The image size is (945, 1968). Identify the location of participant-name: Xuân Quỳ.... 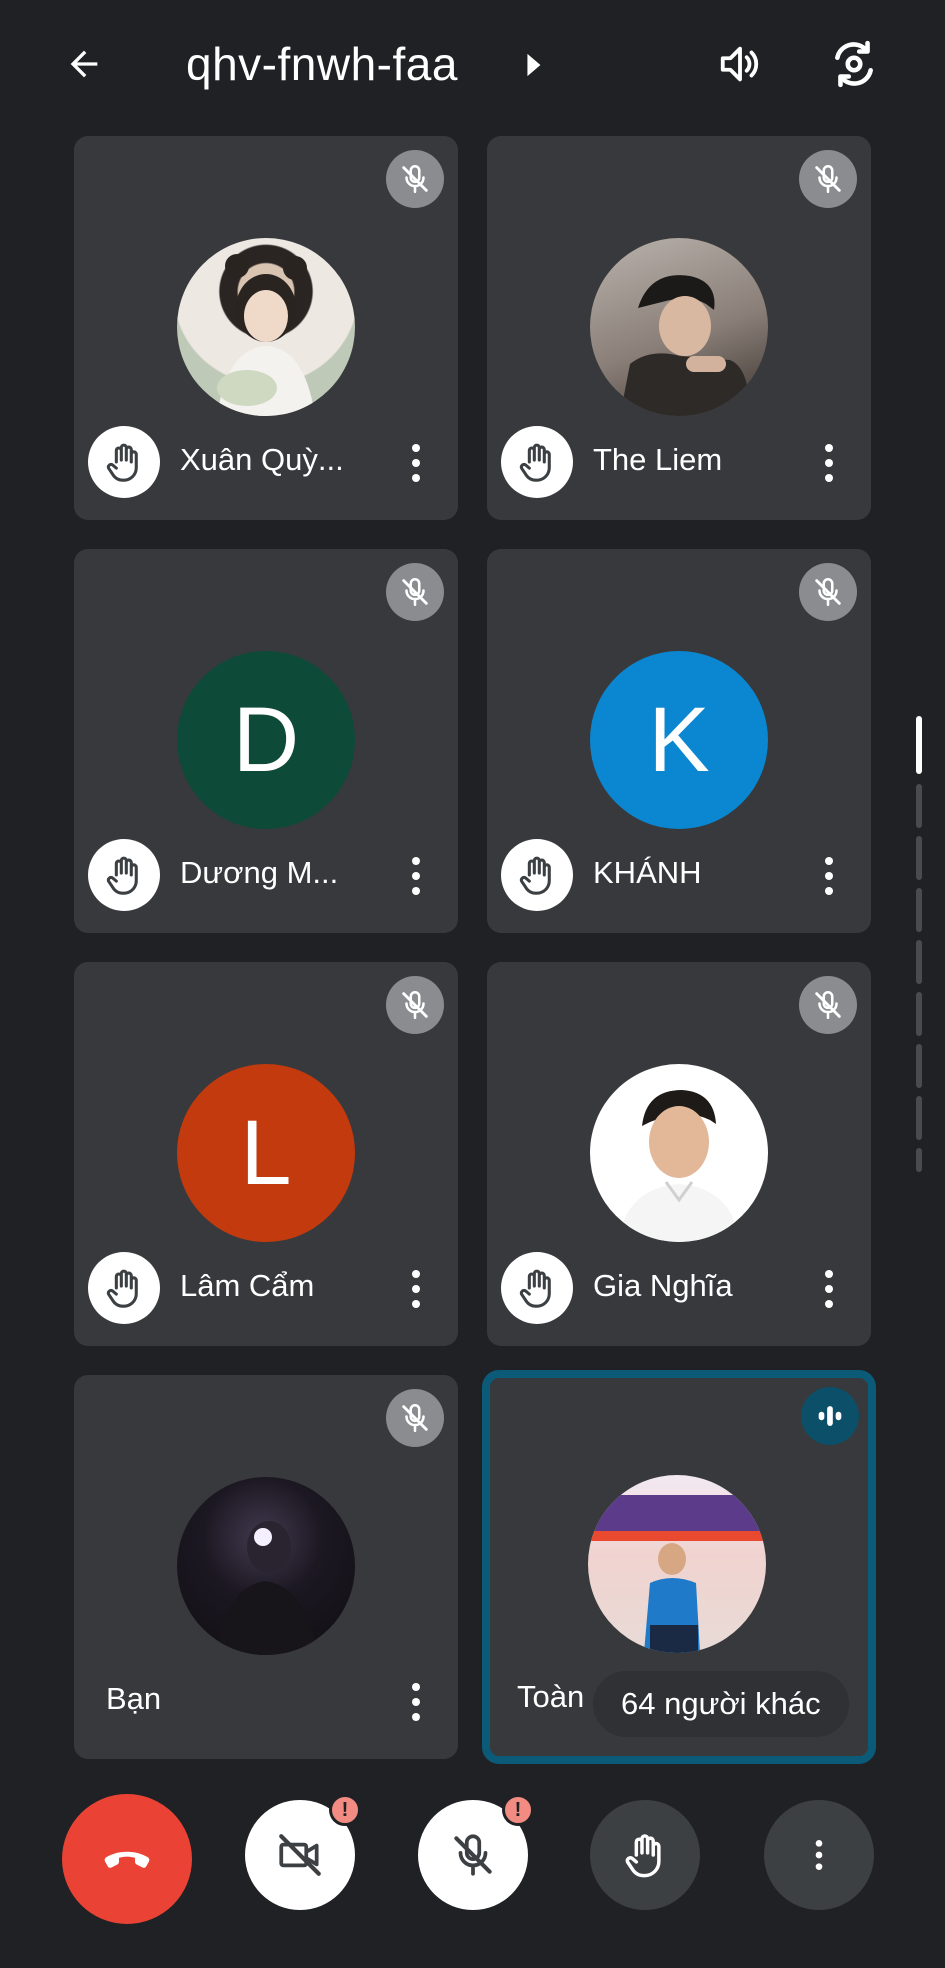
(262, 459).